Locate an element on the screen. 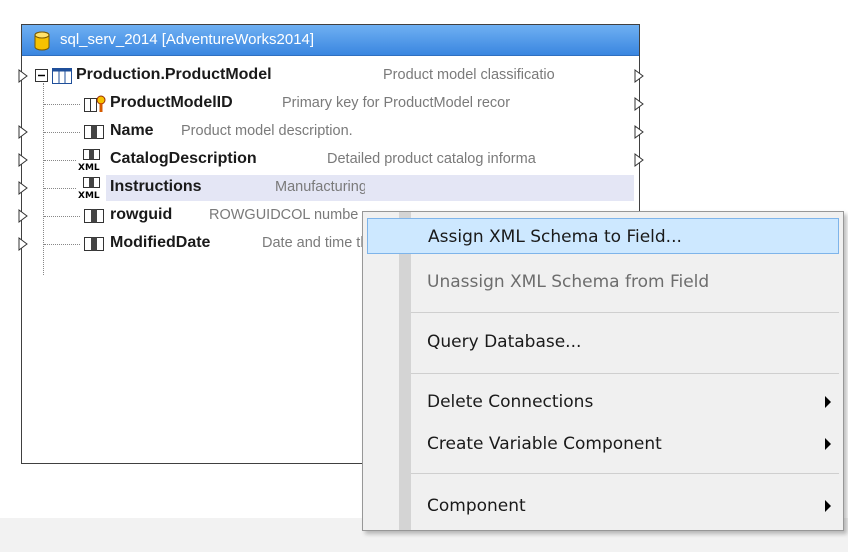 Image resolution: width=848 pixels, height=552 pixels. menu-item-delete-connections: Delete Connections is located at coordinates (603, 402).